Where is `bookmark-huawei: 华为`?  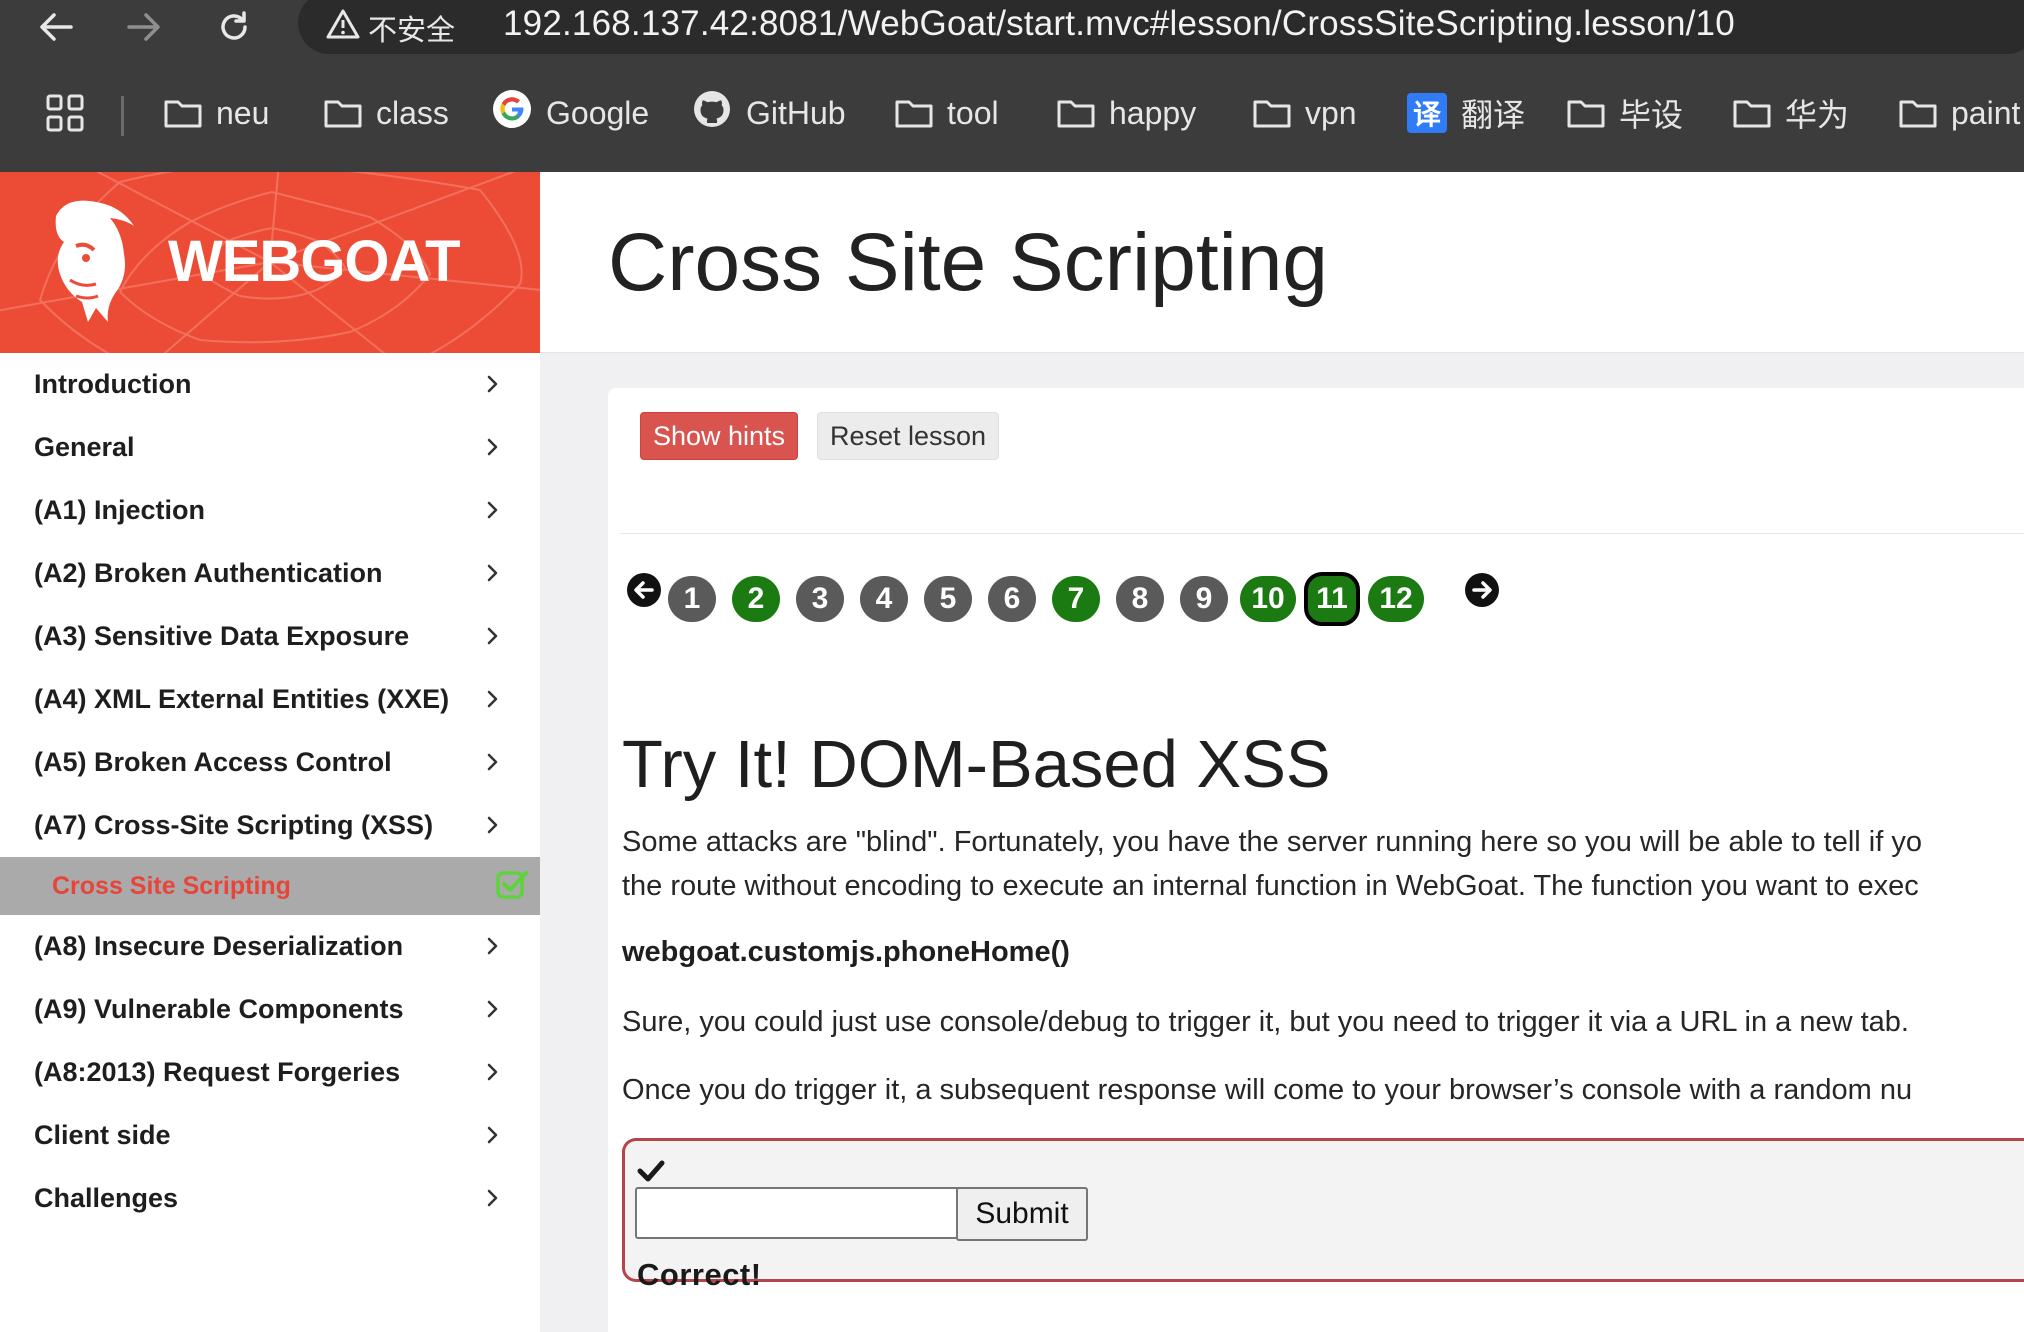
bookmark-huawei: 华为 is located at coordinates (1791, 113).